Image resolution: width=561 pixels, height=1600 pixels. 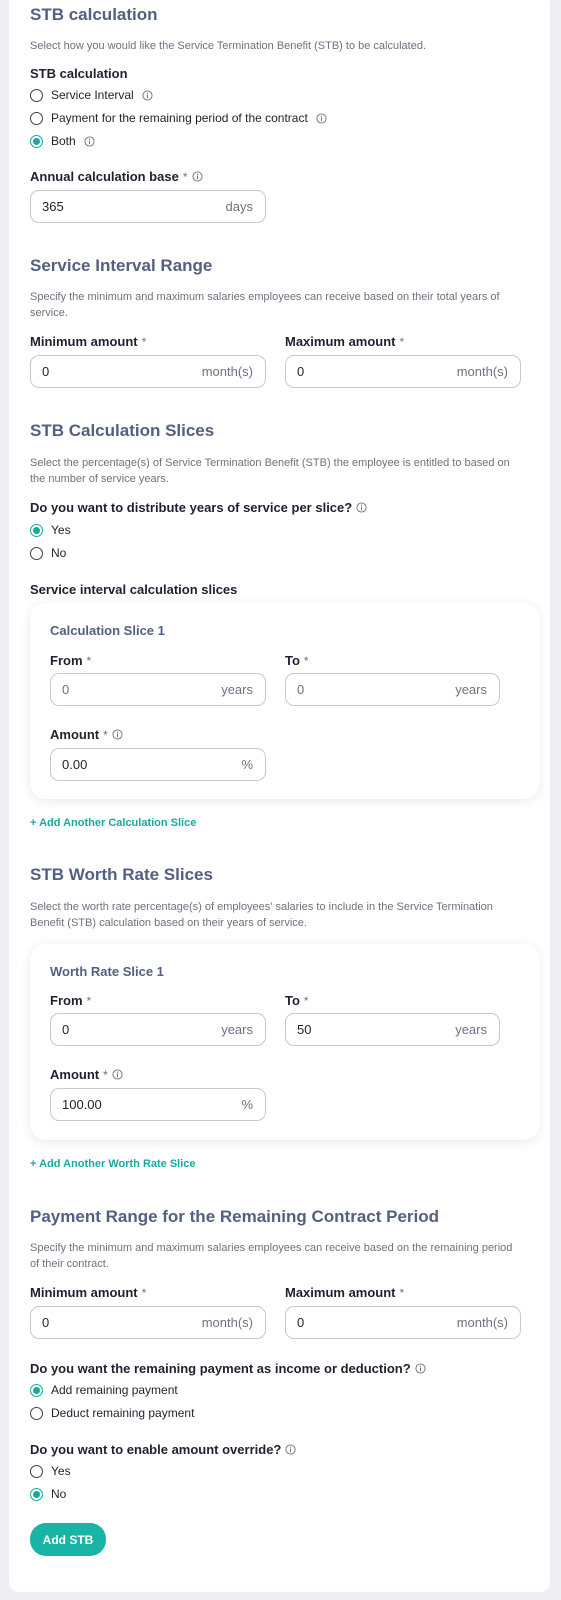 I want to click on worth-slices-title: STB Worth Rate Slices, so click(x=121, y=874).